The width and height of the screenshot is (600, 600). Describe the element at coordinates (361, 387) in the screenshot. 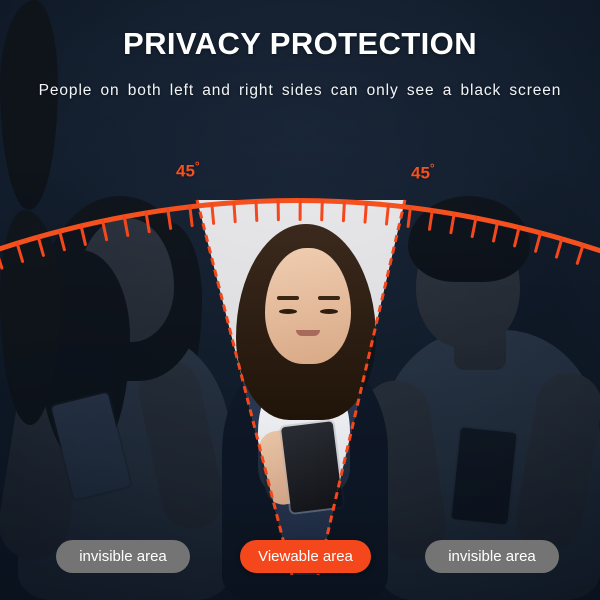

I see `wedge-edge-right` at that location.